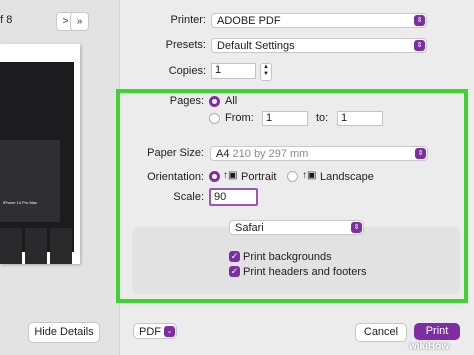  Describe the element at coordinates (322, 118) in the screenshot. I see `pages-to-label: to:` at that location.